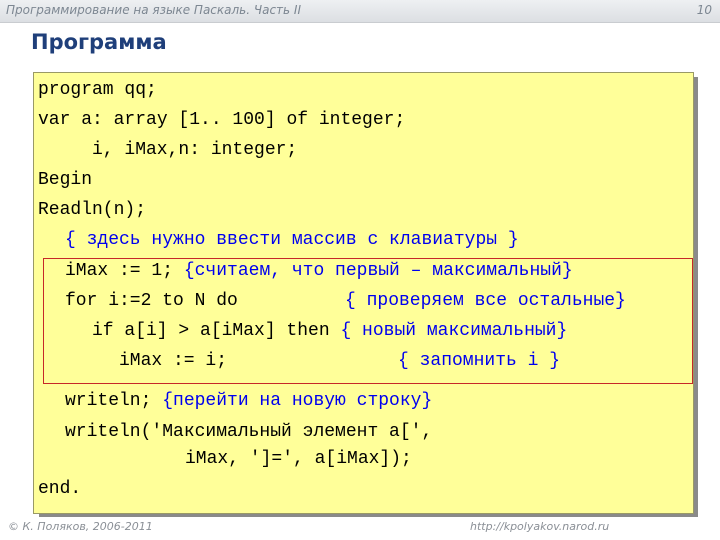 This screenshot has height=540, width=720. What do you see at coordinates (114, 401) in the screenshot?
I see `code-writeln: writeln;` at bounding box center [114, 401].